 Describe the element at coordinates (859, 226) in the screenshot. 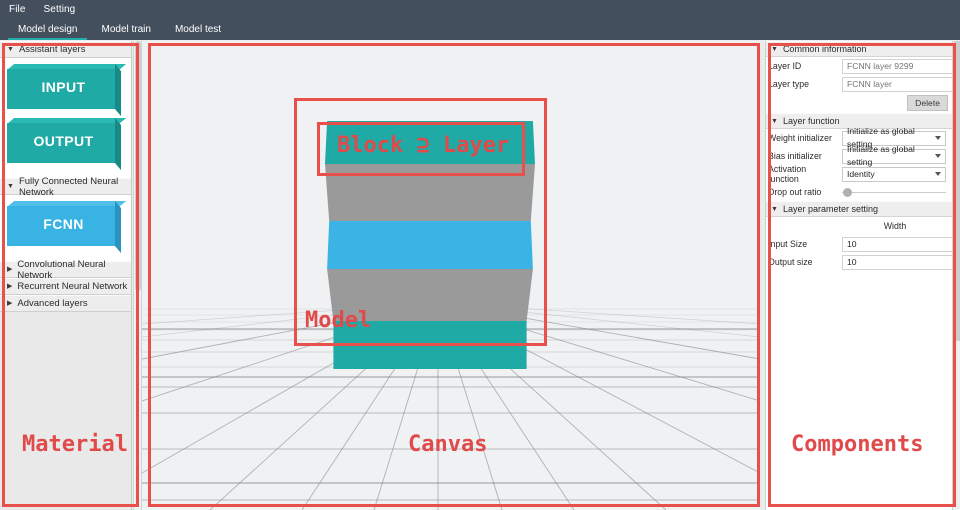

I see `parameter-column-header-row: Width` at that location.